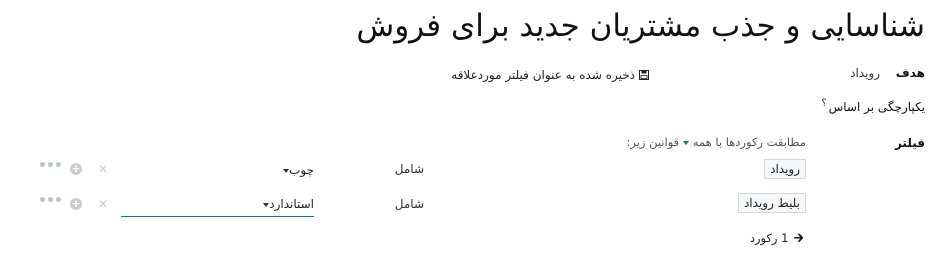 The image size is (941, 253). Describe the element at coordinates (798, 238) in the screenshot. I see `arrow-right-icon: 🡲` at that location.